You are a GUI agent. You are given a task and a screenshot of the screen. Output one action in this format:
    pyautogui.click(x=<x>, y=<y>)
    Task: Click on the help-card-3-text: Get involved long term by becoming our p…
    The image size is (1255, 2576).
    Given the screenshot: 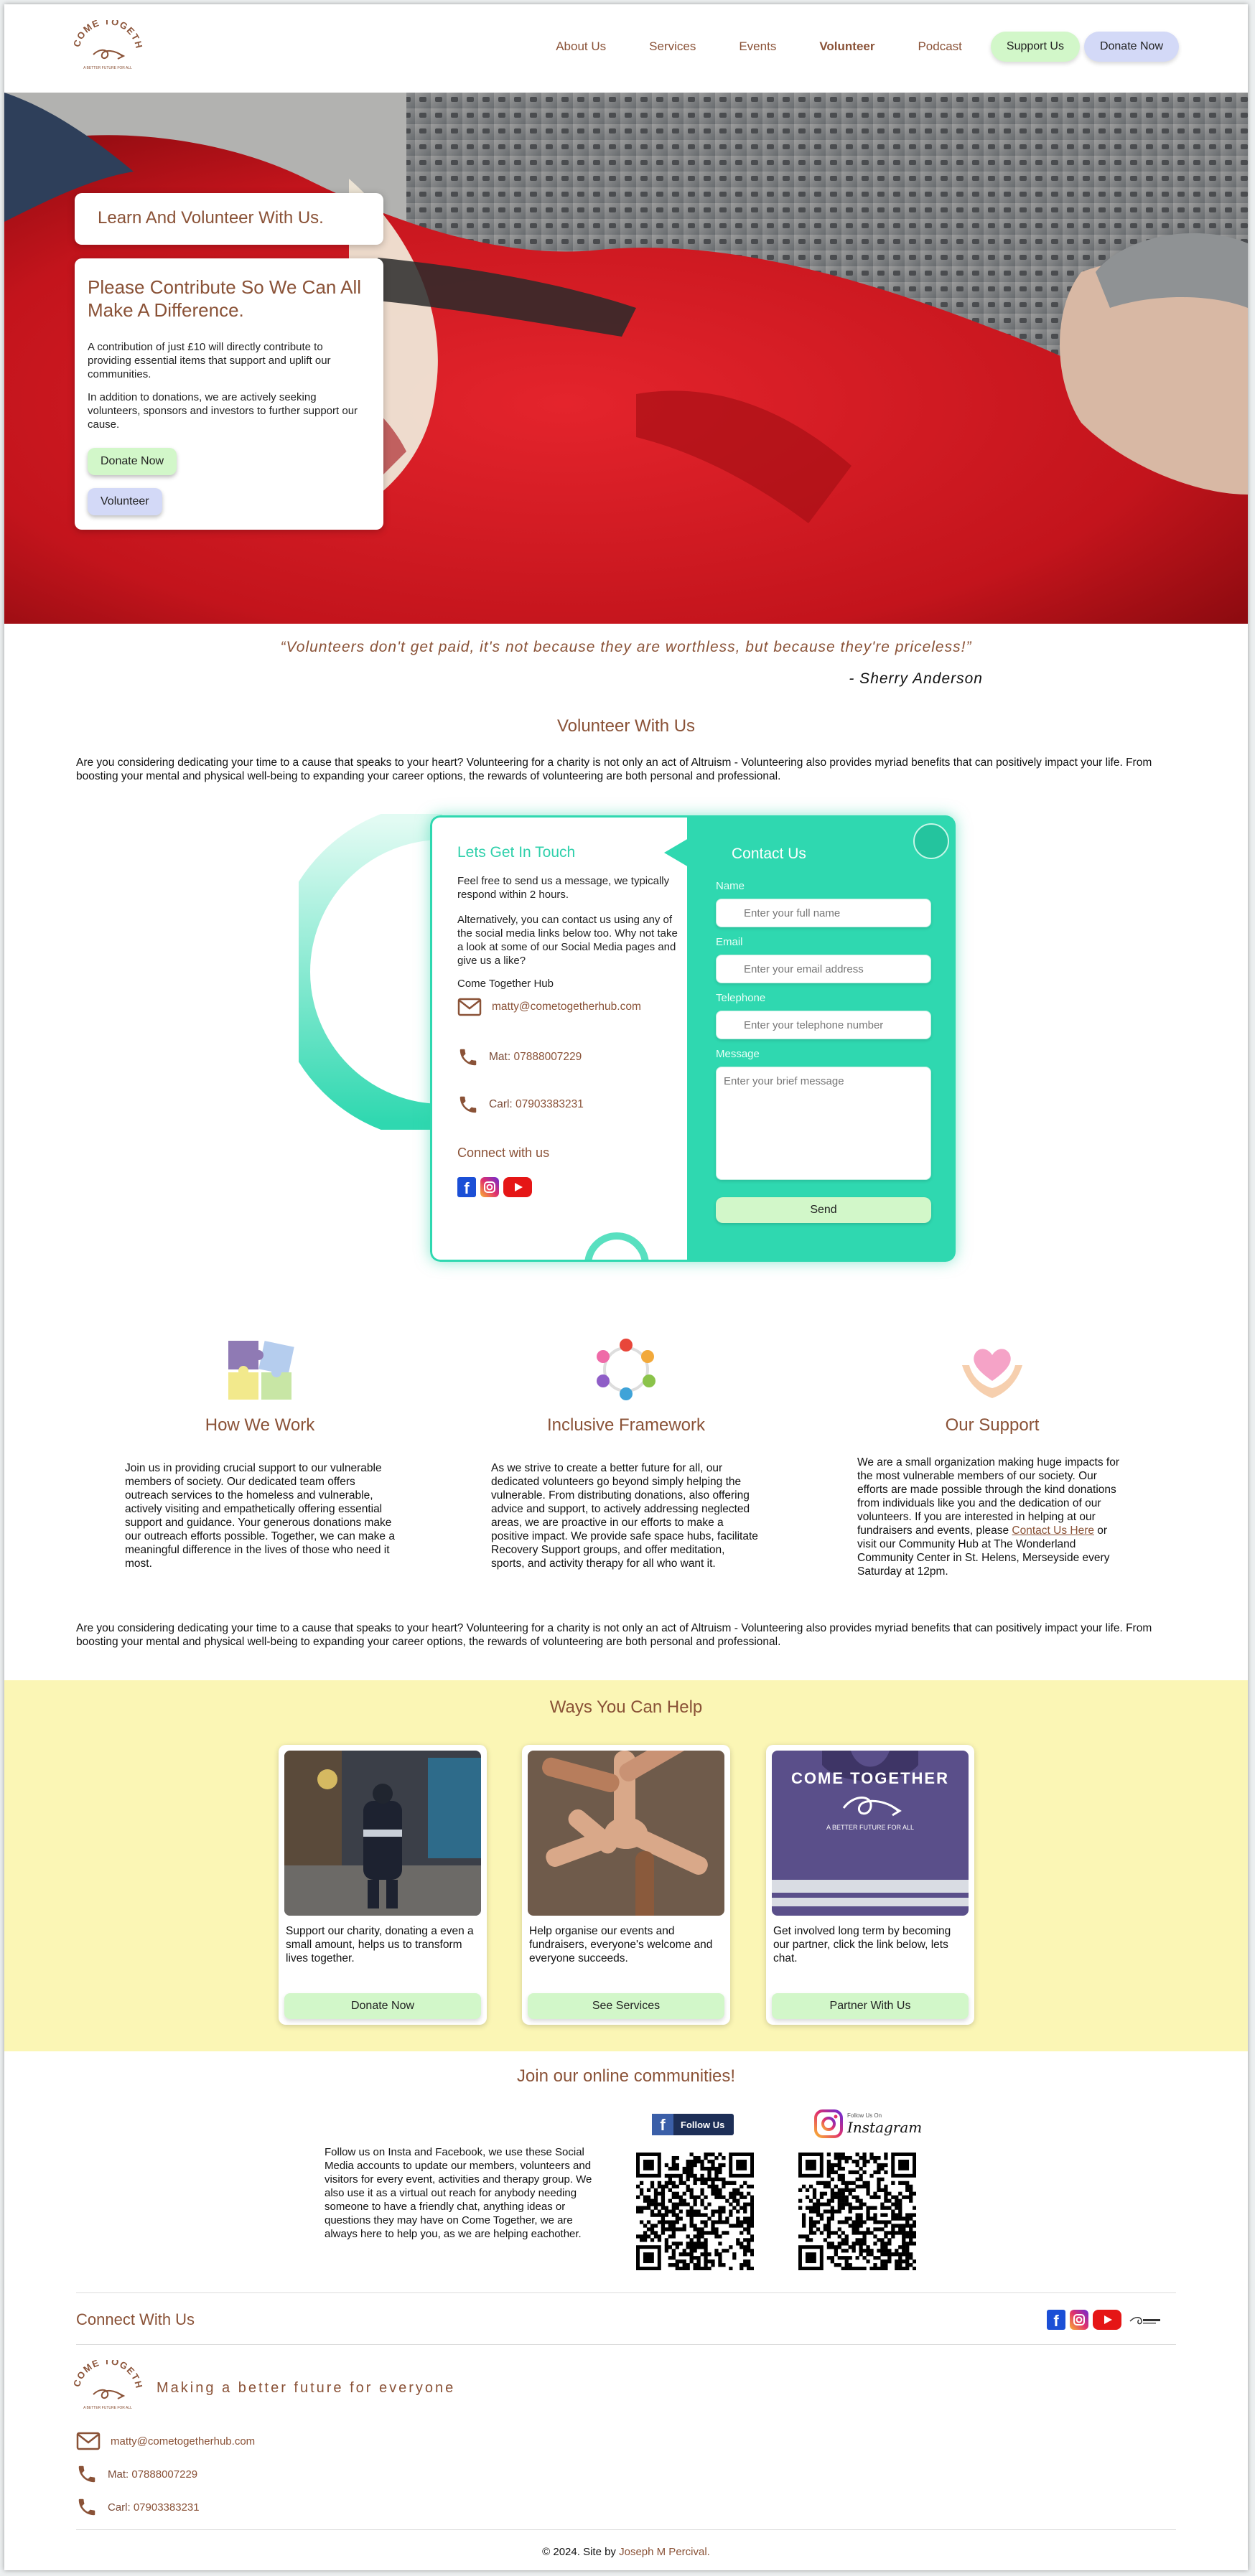 What is the action you would take?
    pyautogui.click(x=862, y=1945)
    